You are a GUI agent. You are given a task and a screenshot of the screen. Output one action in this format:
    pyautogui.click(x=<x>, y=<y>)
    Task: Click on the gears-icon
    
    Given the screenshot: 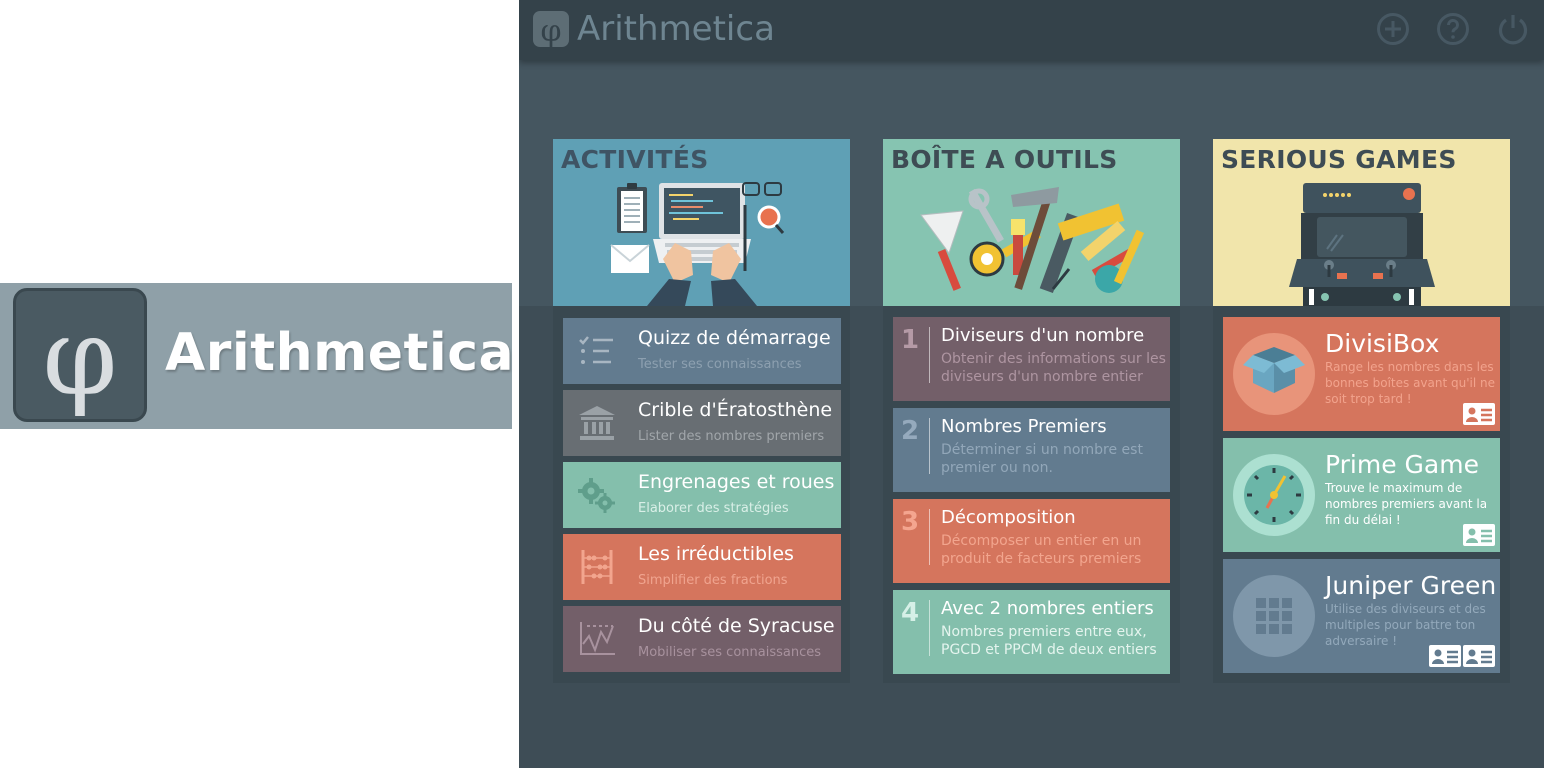 What is the action you would take?
    pyautogui.click(x=597, y=495)
    